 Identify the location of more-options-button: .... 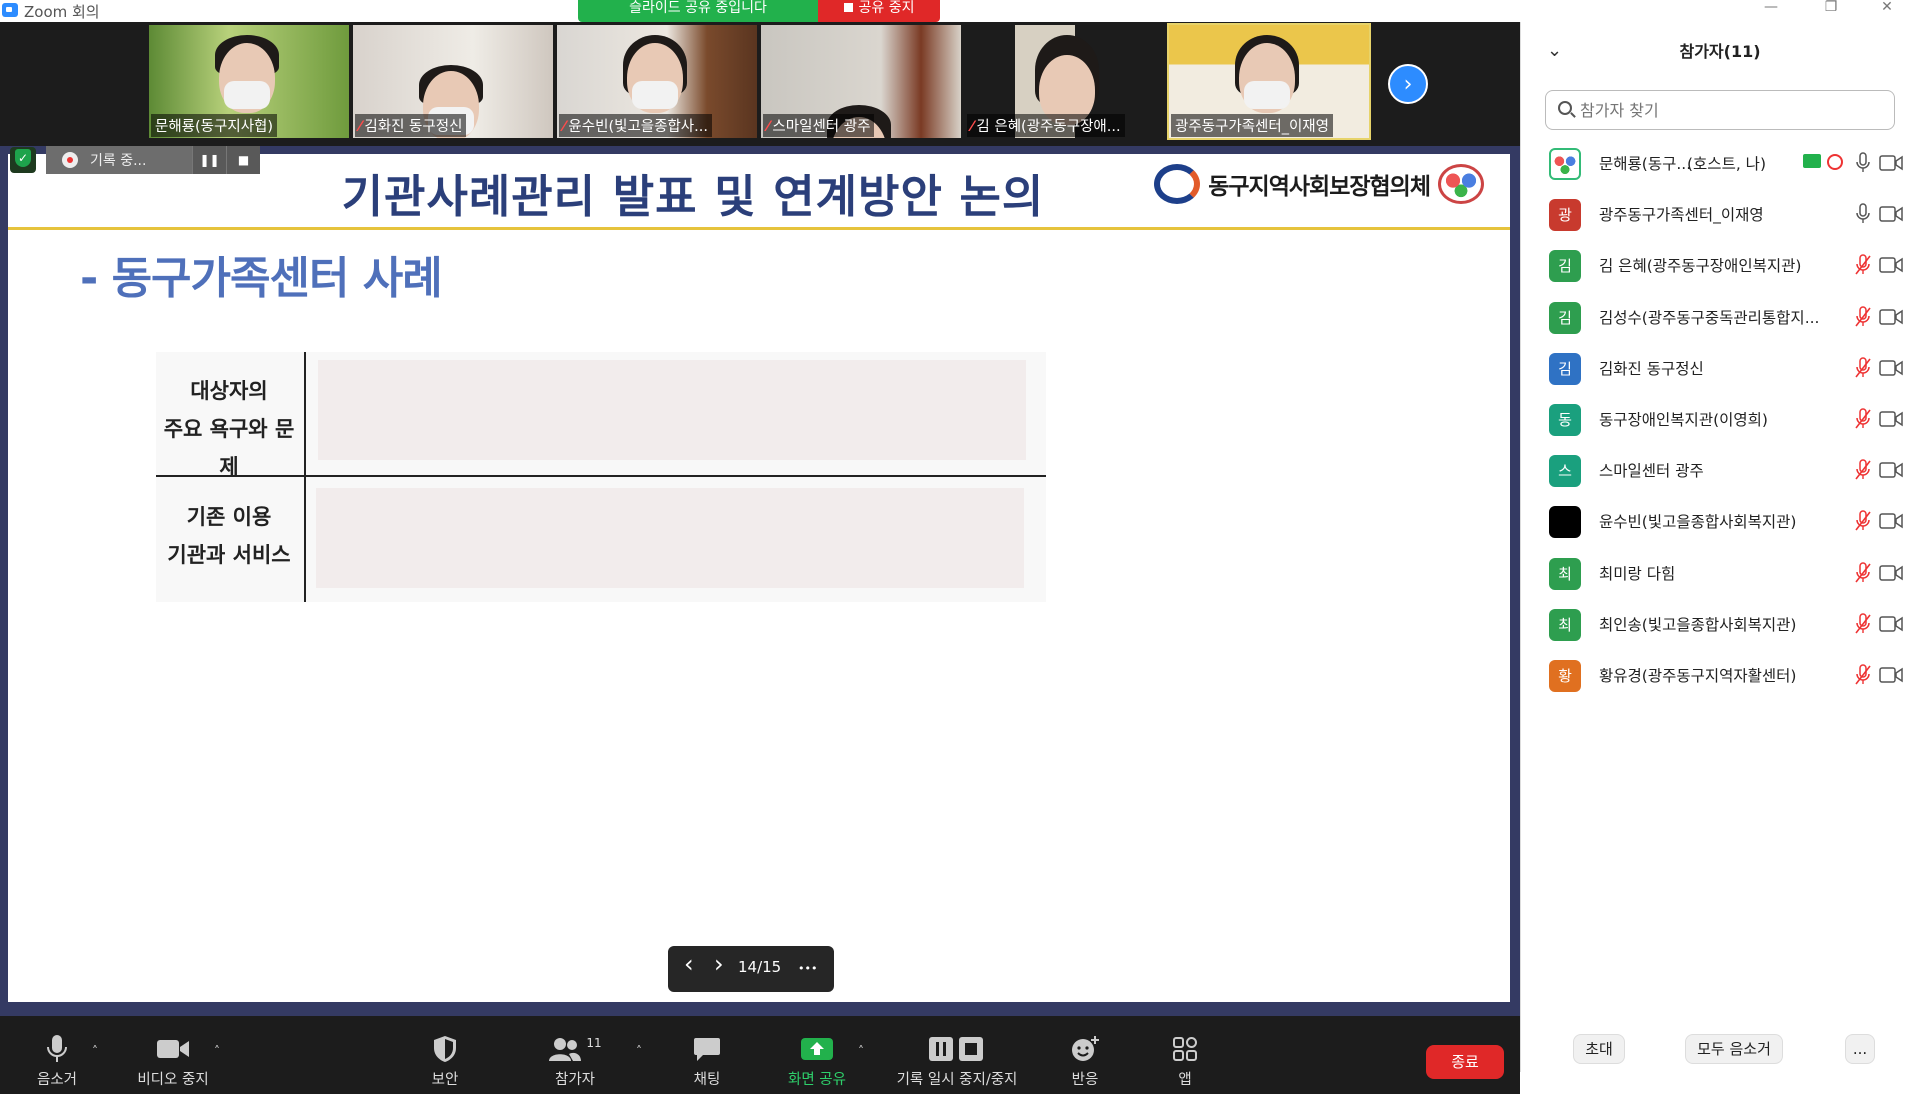
(1860, 1049).